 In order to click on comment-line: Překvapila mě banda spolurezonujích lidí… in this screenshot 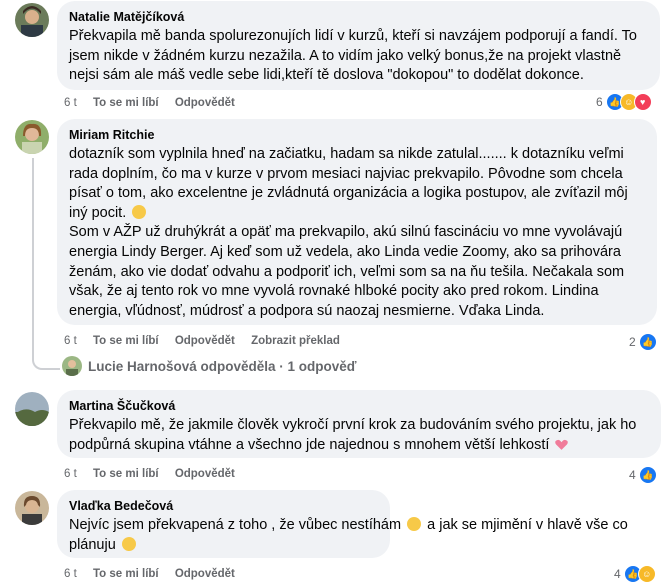, I will do `click(353, 36)`.